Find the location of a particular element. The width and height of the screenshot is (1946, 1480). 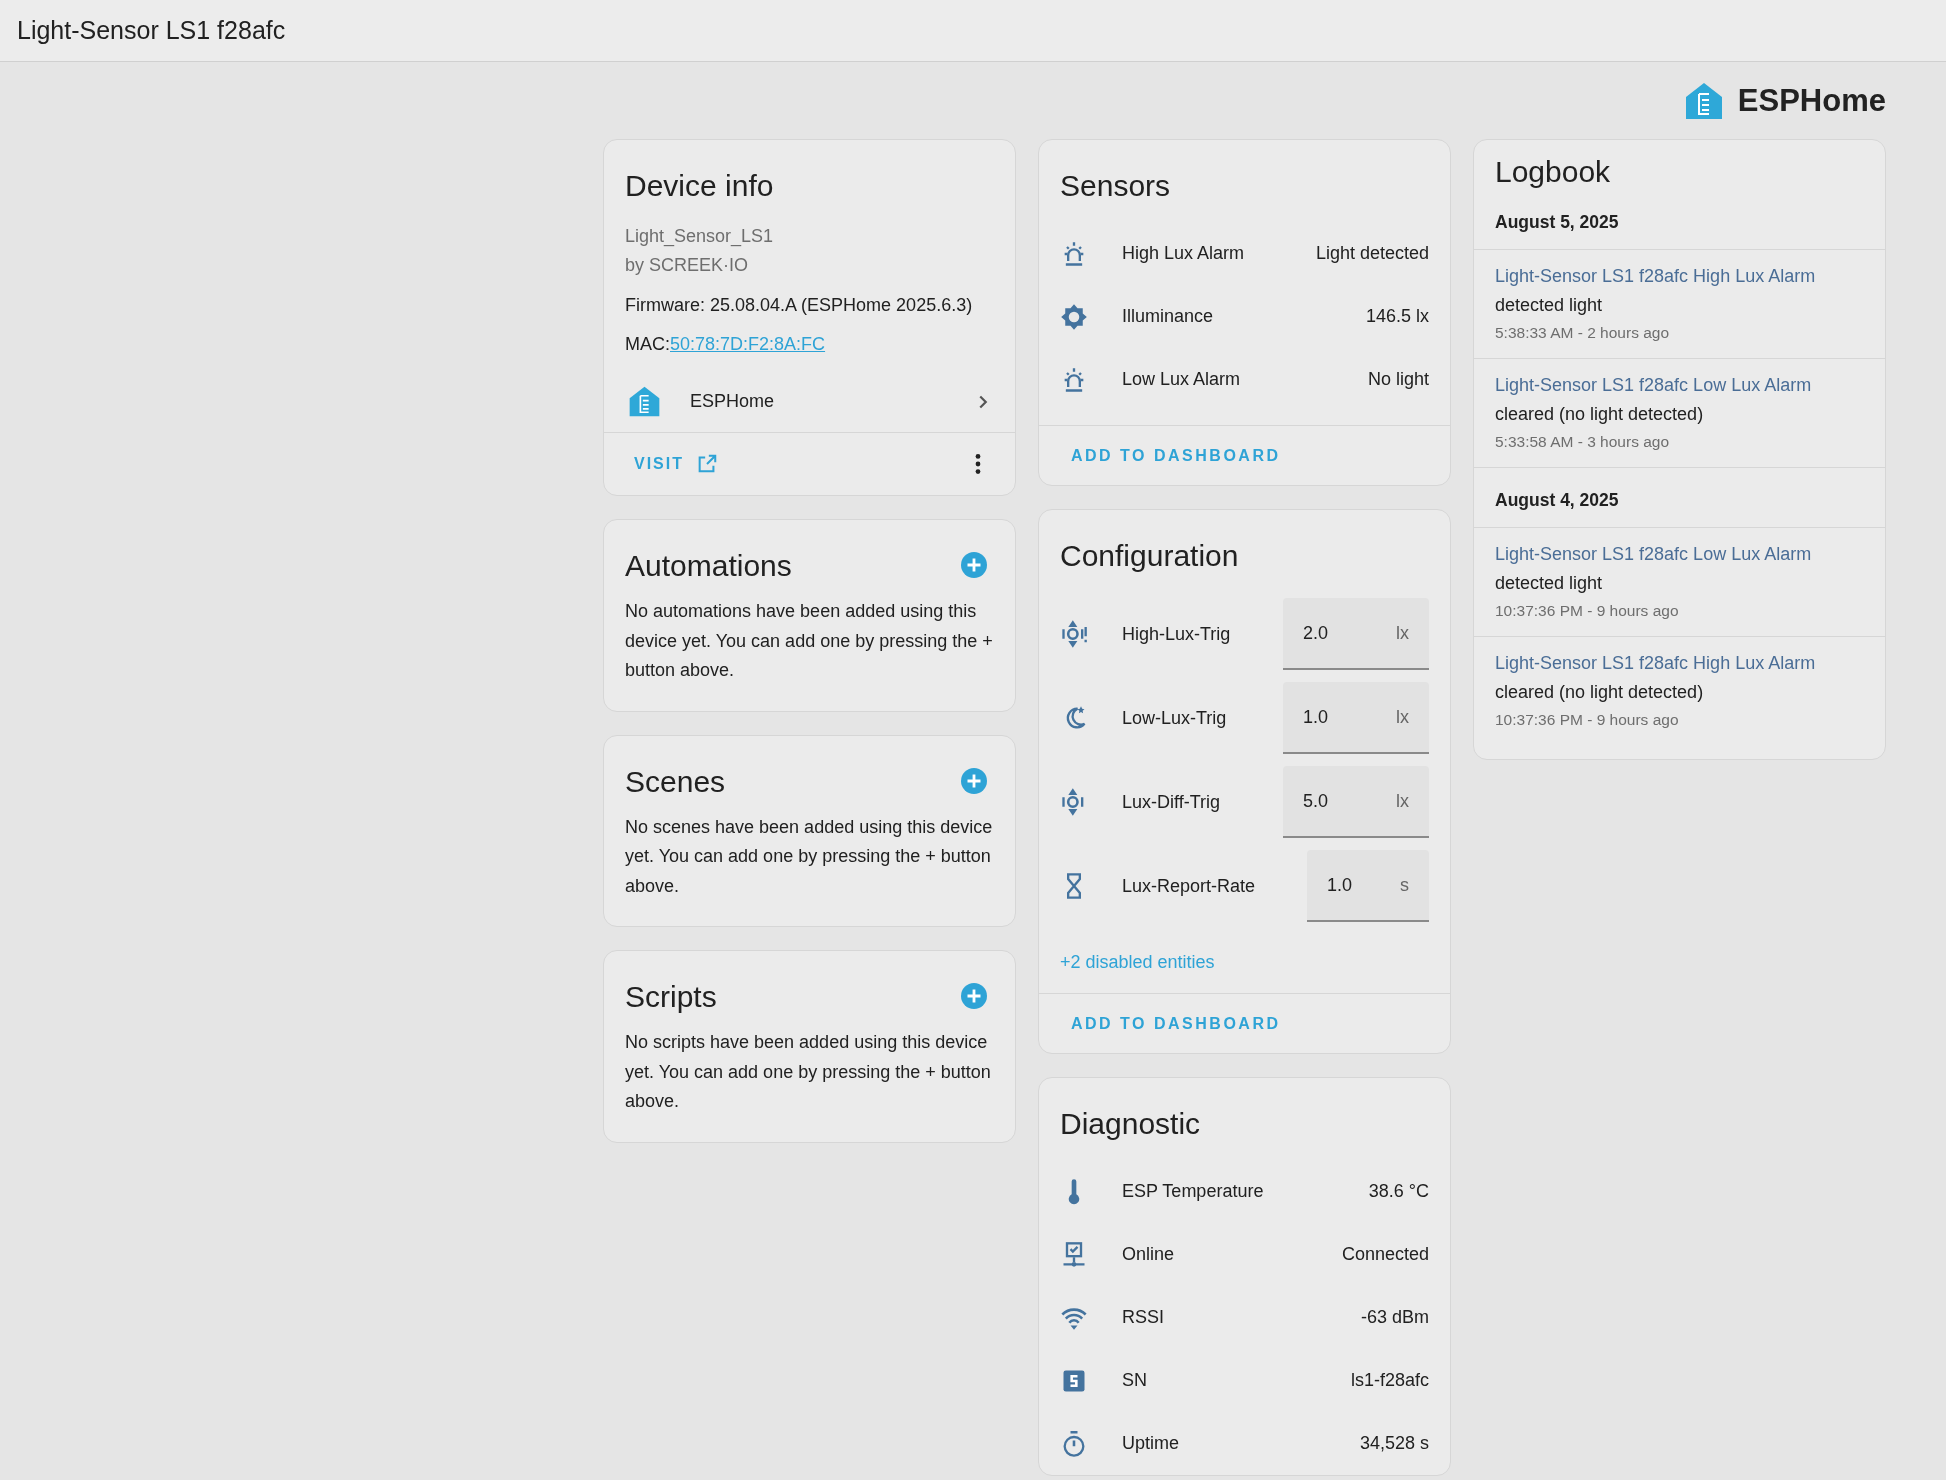

card-title: Device info is located at coordinates (699, 186).